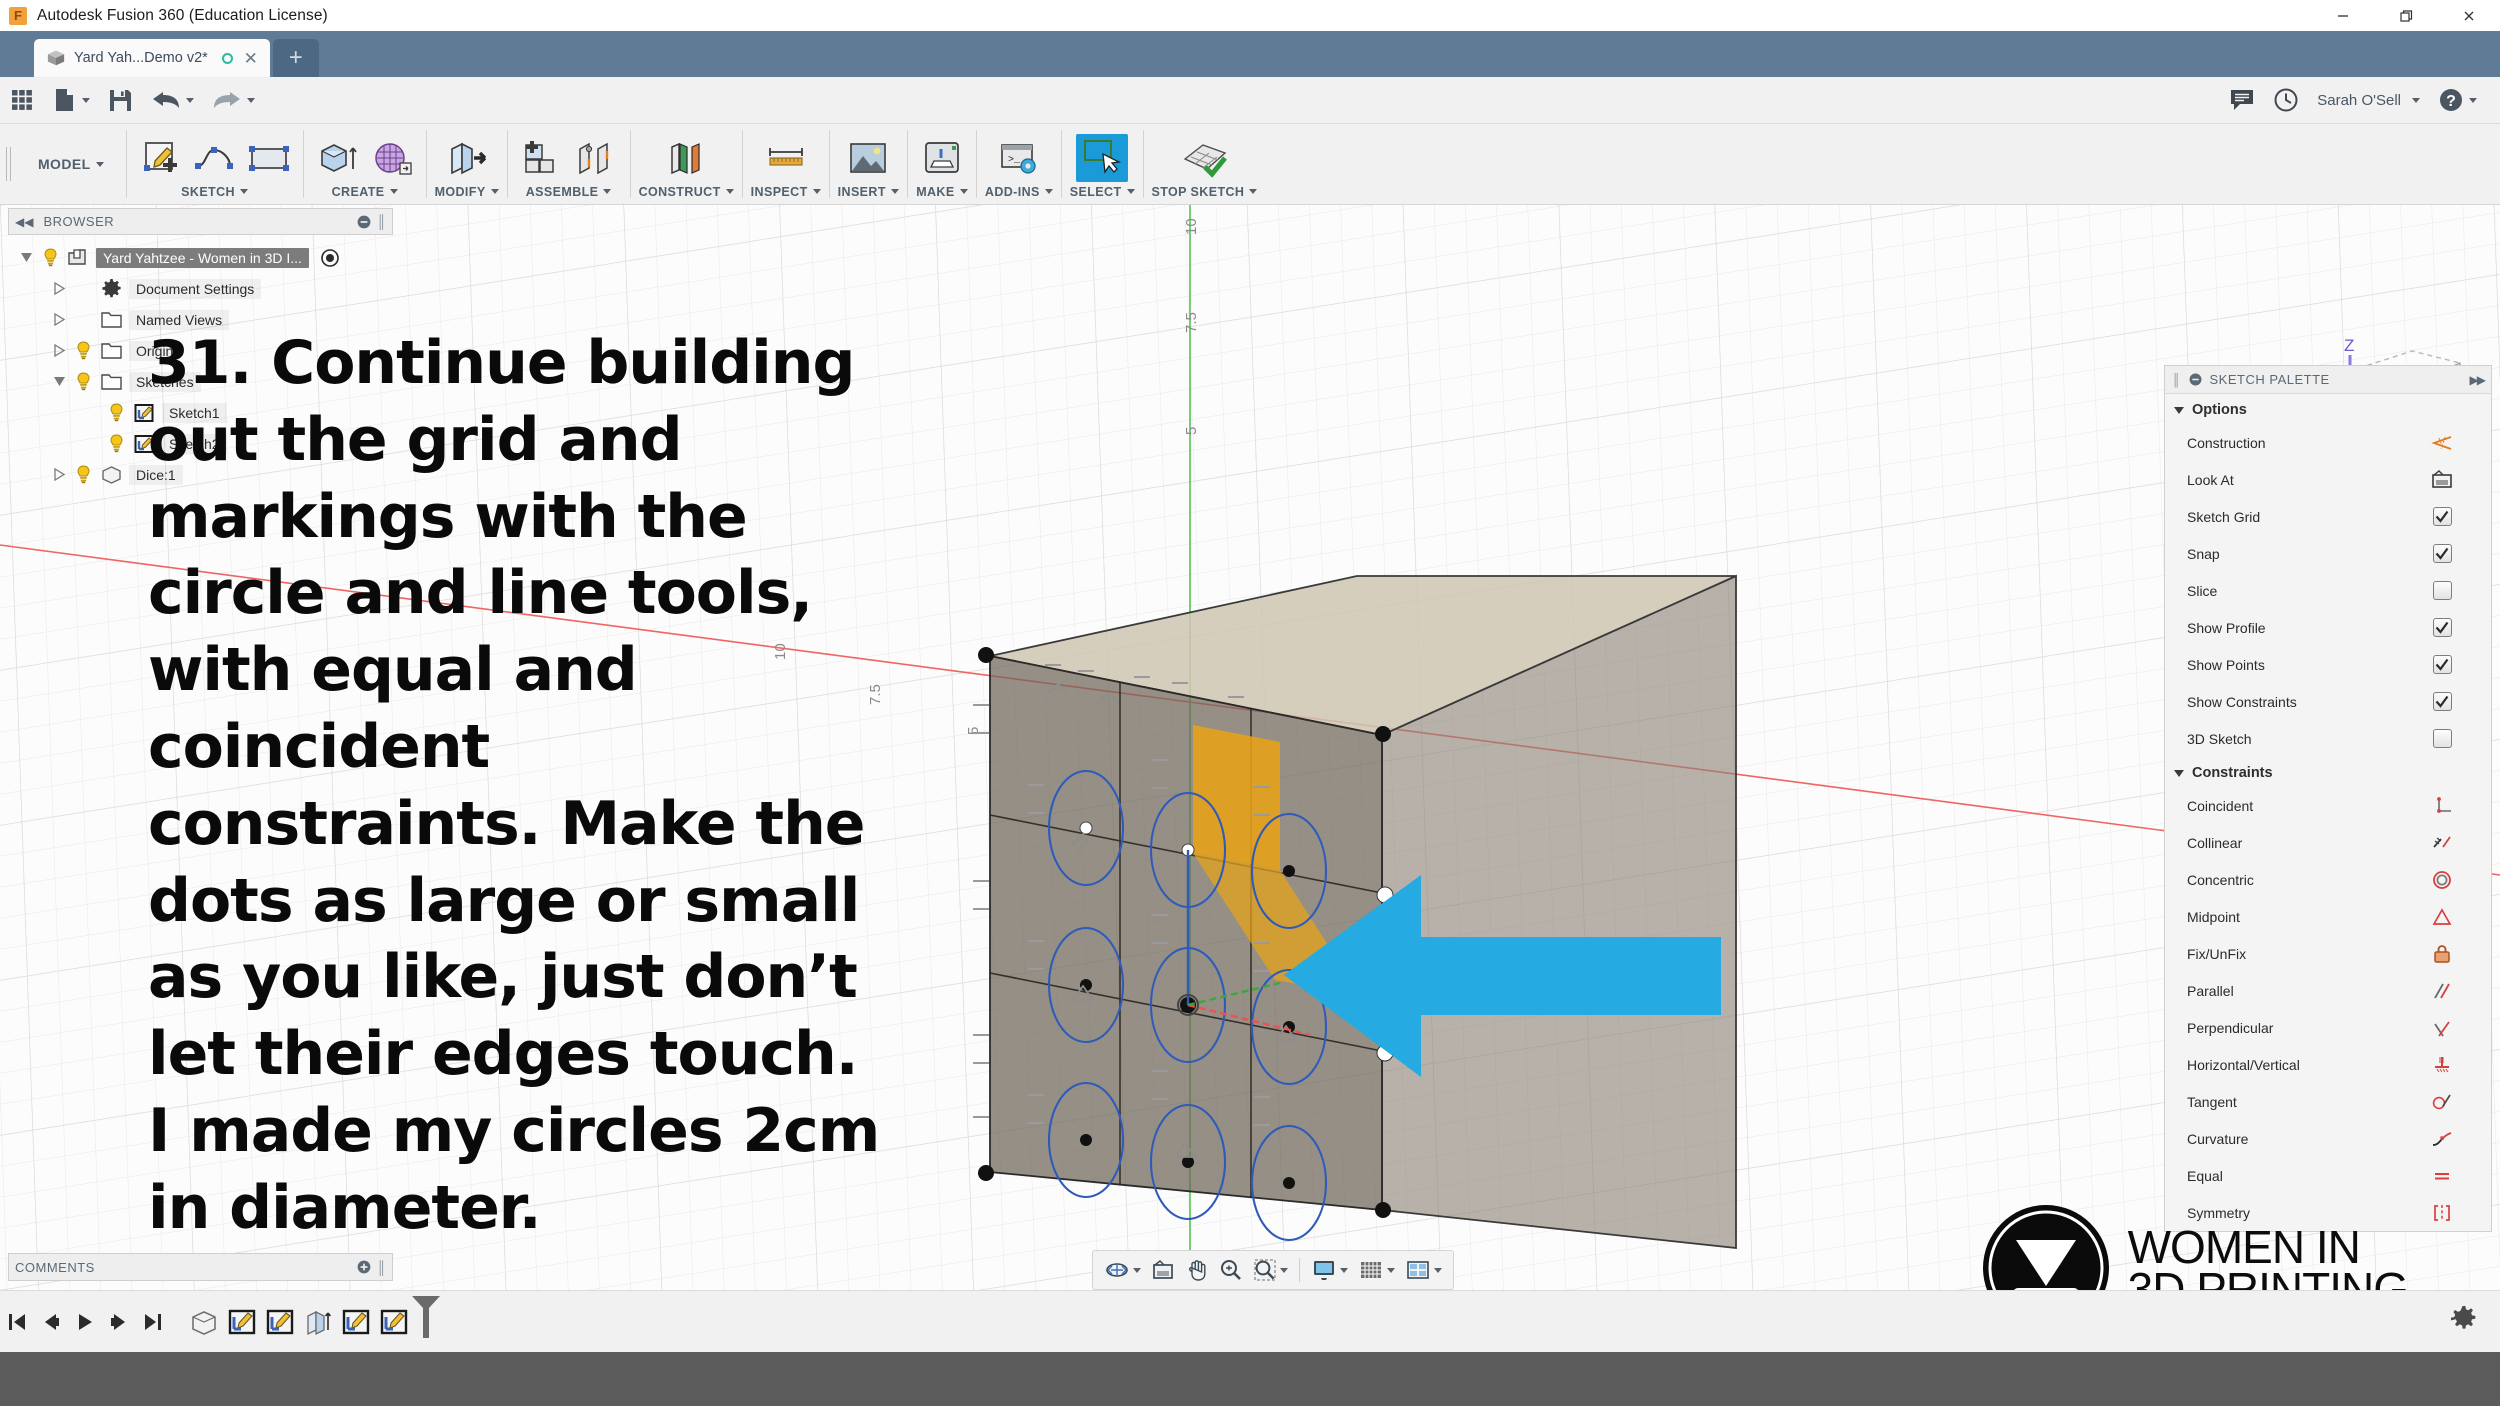  Describe the element at coordinates (2328, 842) in the screenshot. I see `palette-row-collinear: Collinear` at that location.